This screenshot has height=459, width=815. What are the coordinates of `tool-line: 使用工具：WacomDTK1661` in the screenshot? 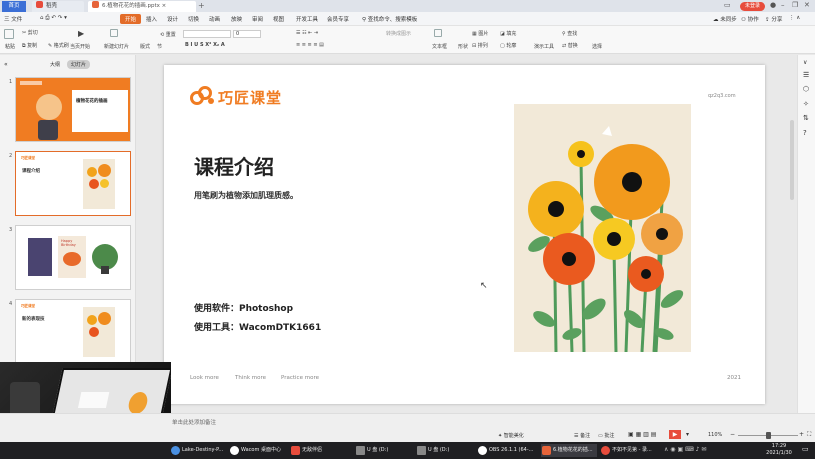 It's located at (258, 328).